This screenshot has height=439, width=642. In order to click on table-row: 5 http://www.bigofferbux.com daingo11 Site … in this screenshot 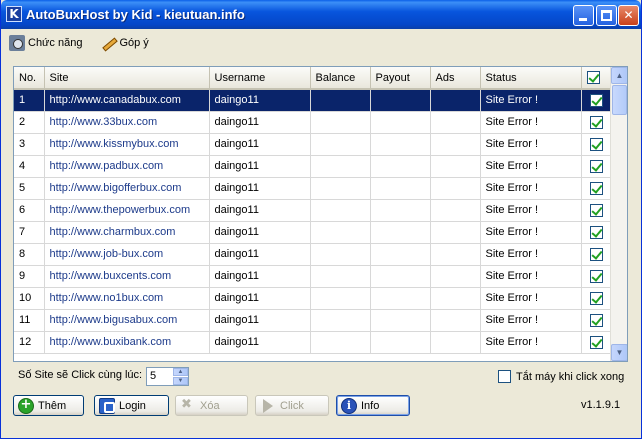, I will do `click(313, 188)`.